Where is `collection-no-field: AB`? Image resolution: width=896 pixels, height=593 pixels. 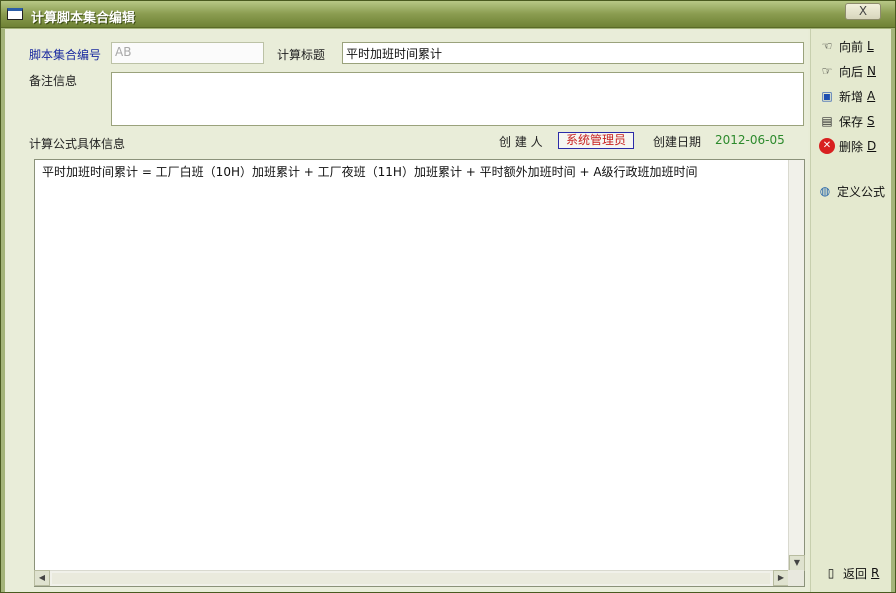 collection-no-field: AB is located at coordinates (187, 53).